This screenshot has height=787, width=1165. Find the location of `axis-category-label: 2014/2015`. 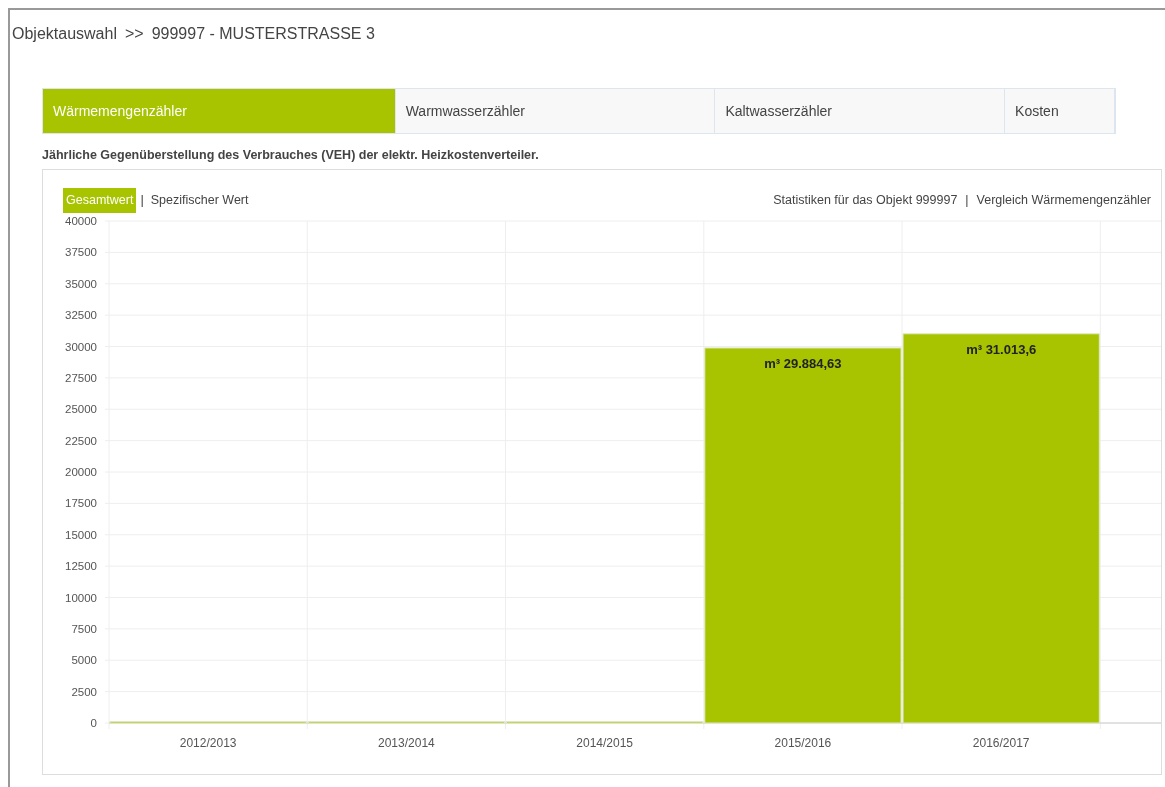

axis-category-label: 2014/2015 is located at coordinates (604, 742).